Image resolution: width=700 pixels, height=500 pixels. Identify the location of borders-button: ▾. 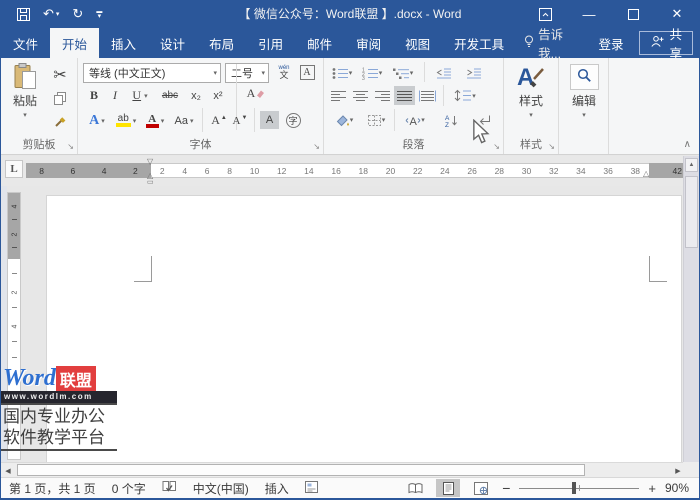
(376, 120).